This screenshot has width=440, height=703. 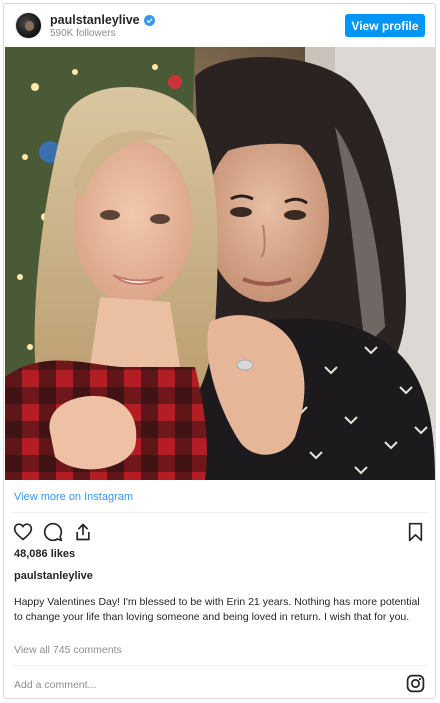 What do you see at coordinates (23, 534) in the screenshot?
I see `heart-icon` at bounding box center [23, 534].